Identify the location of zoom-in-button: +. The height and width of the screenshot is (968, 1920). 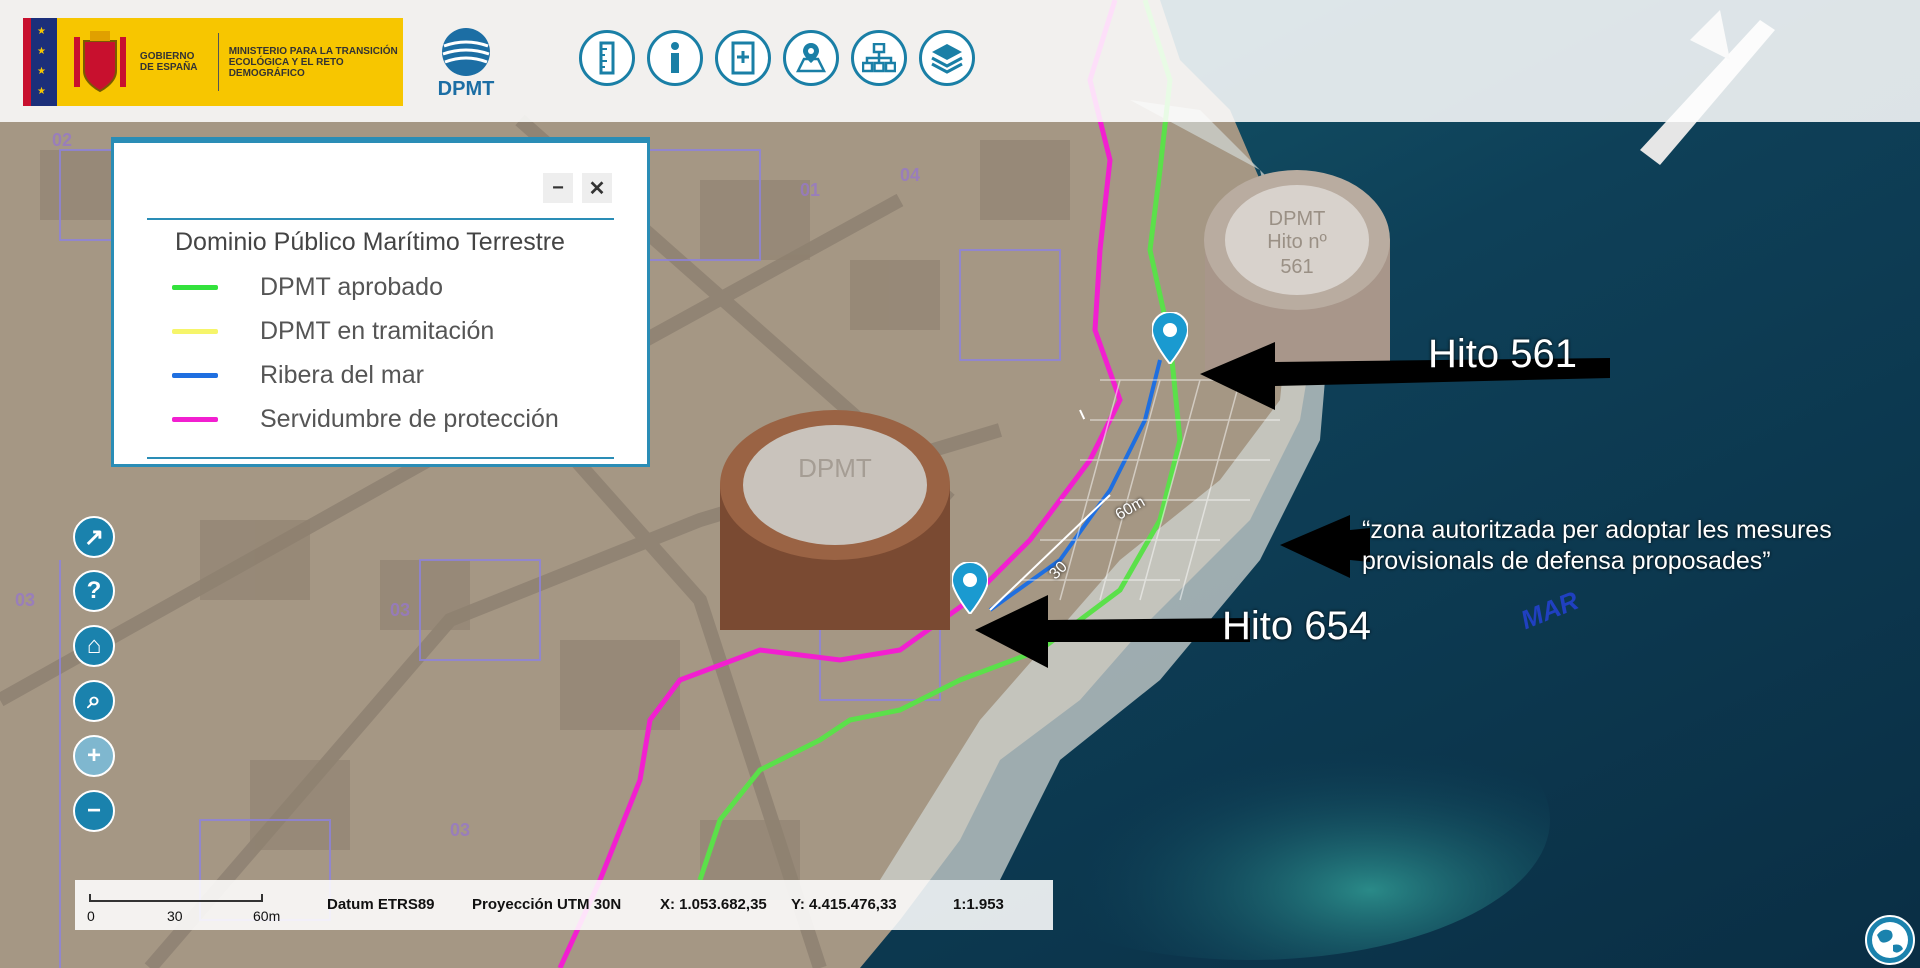
(94, 756).